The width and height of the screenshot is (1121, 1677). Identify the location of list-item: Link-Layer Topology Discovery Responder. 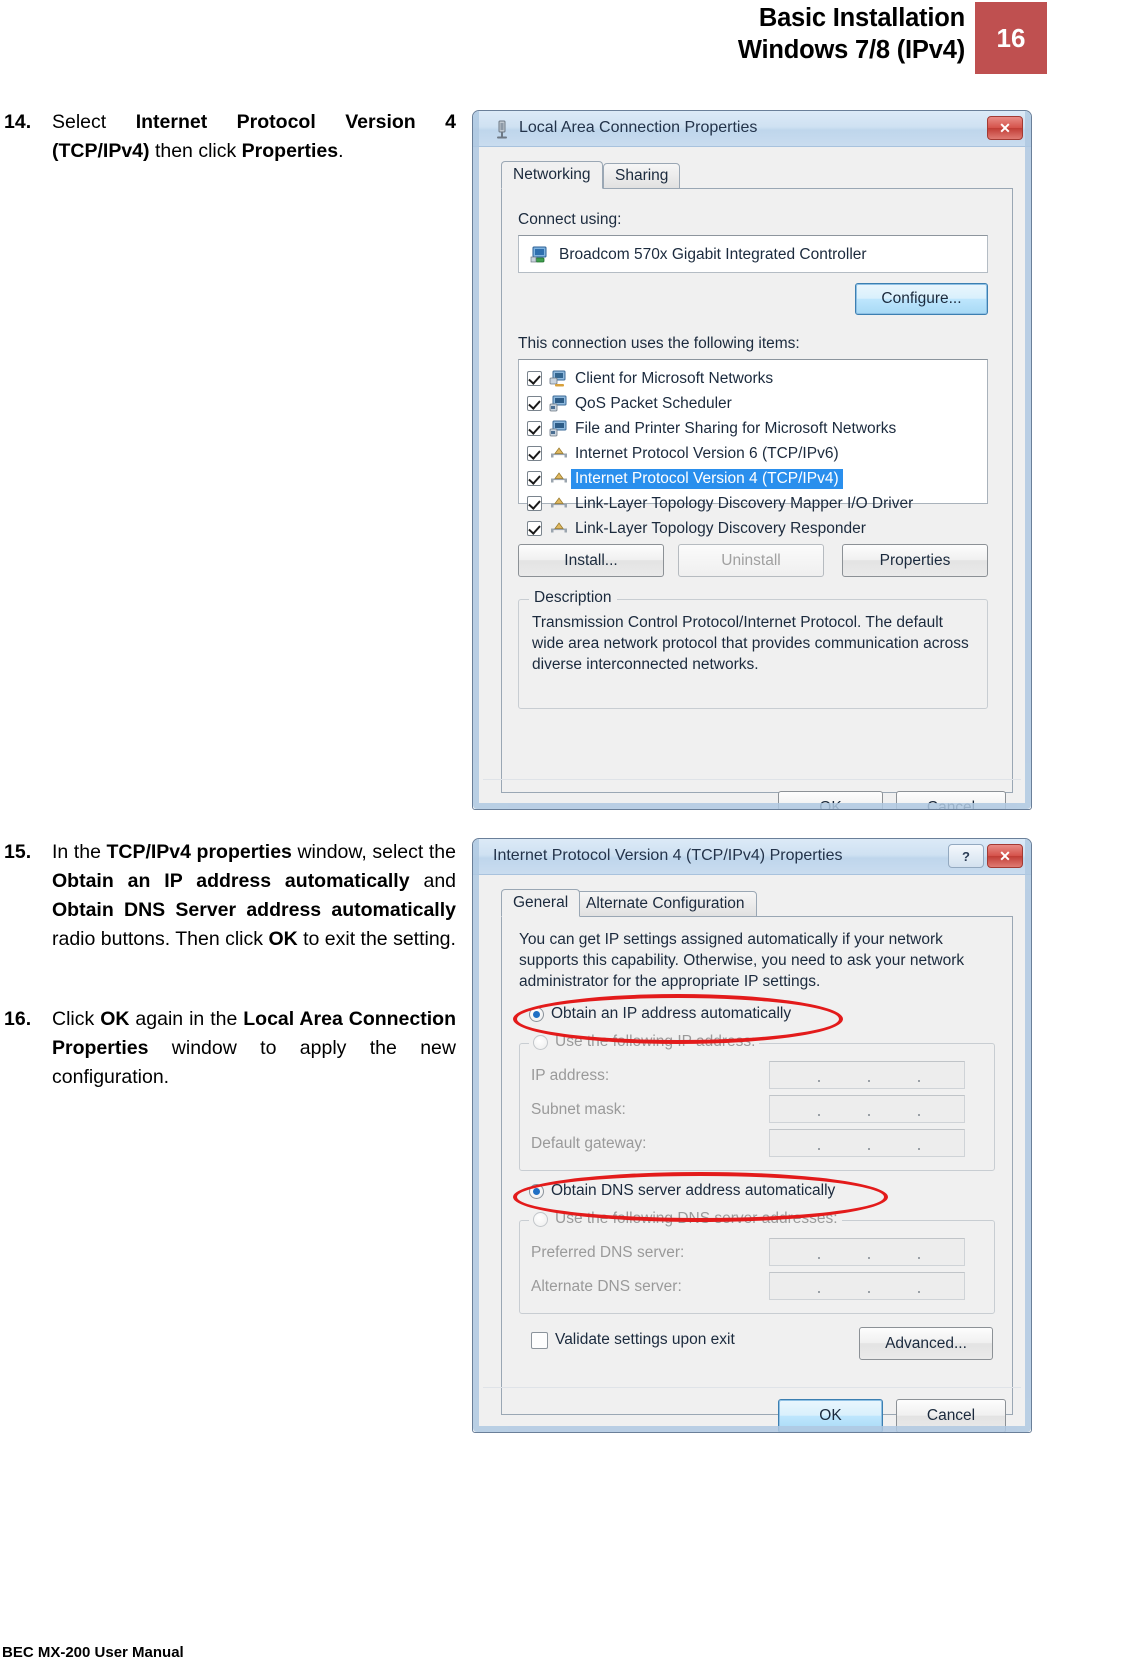
(696, 528).